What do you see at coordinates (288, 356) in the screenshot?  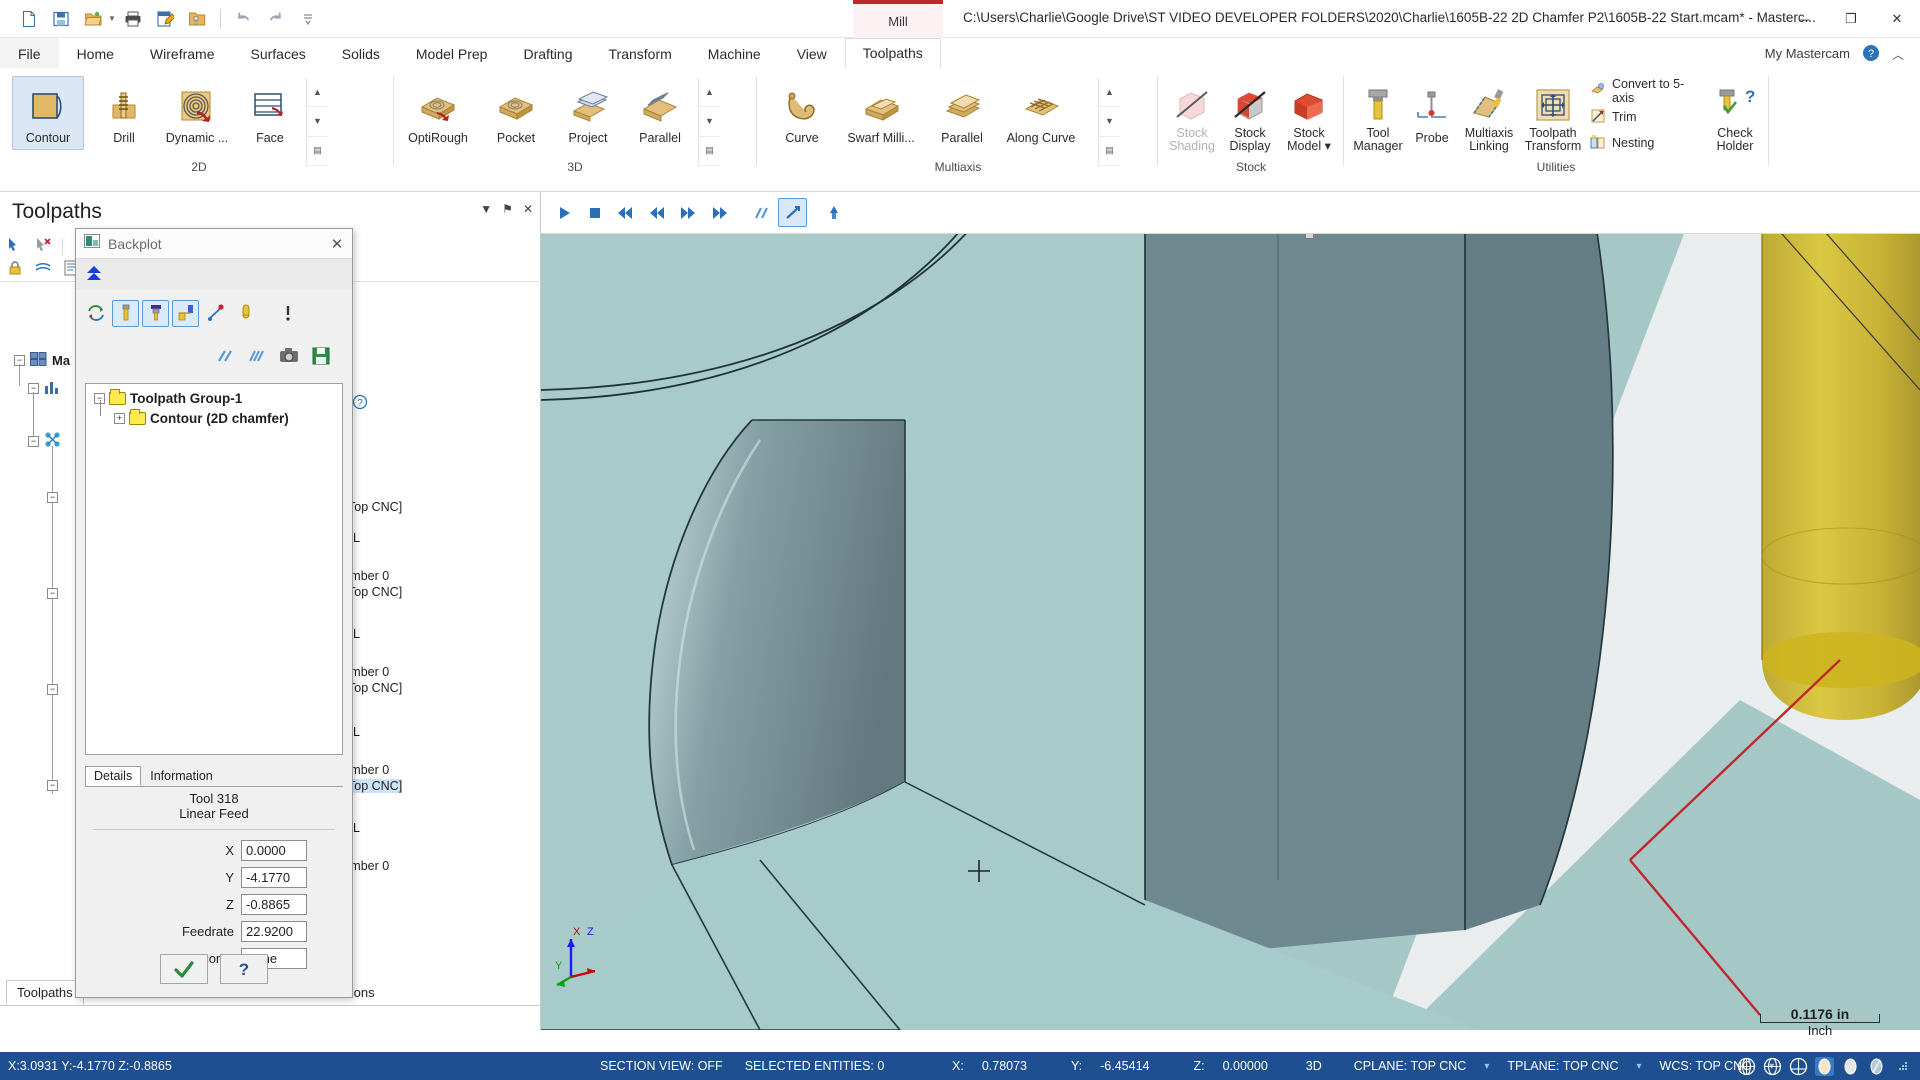 I see `screen-capture-icon` at bounding box center [288, 356].